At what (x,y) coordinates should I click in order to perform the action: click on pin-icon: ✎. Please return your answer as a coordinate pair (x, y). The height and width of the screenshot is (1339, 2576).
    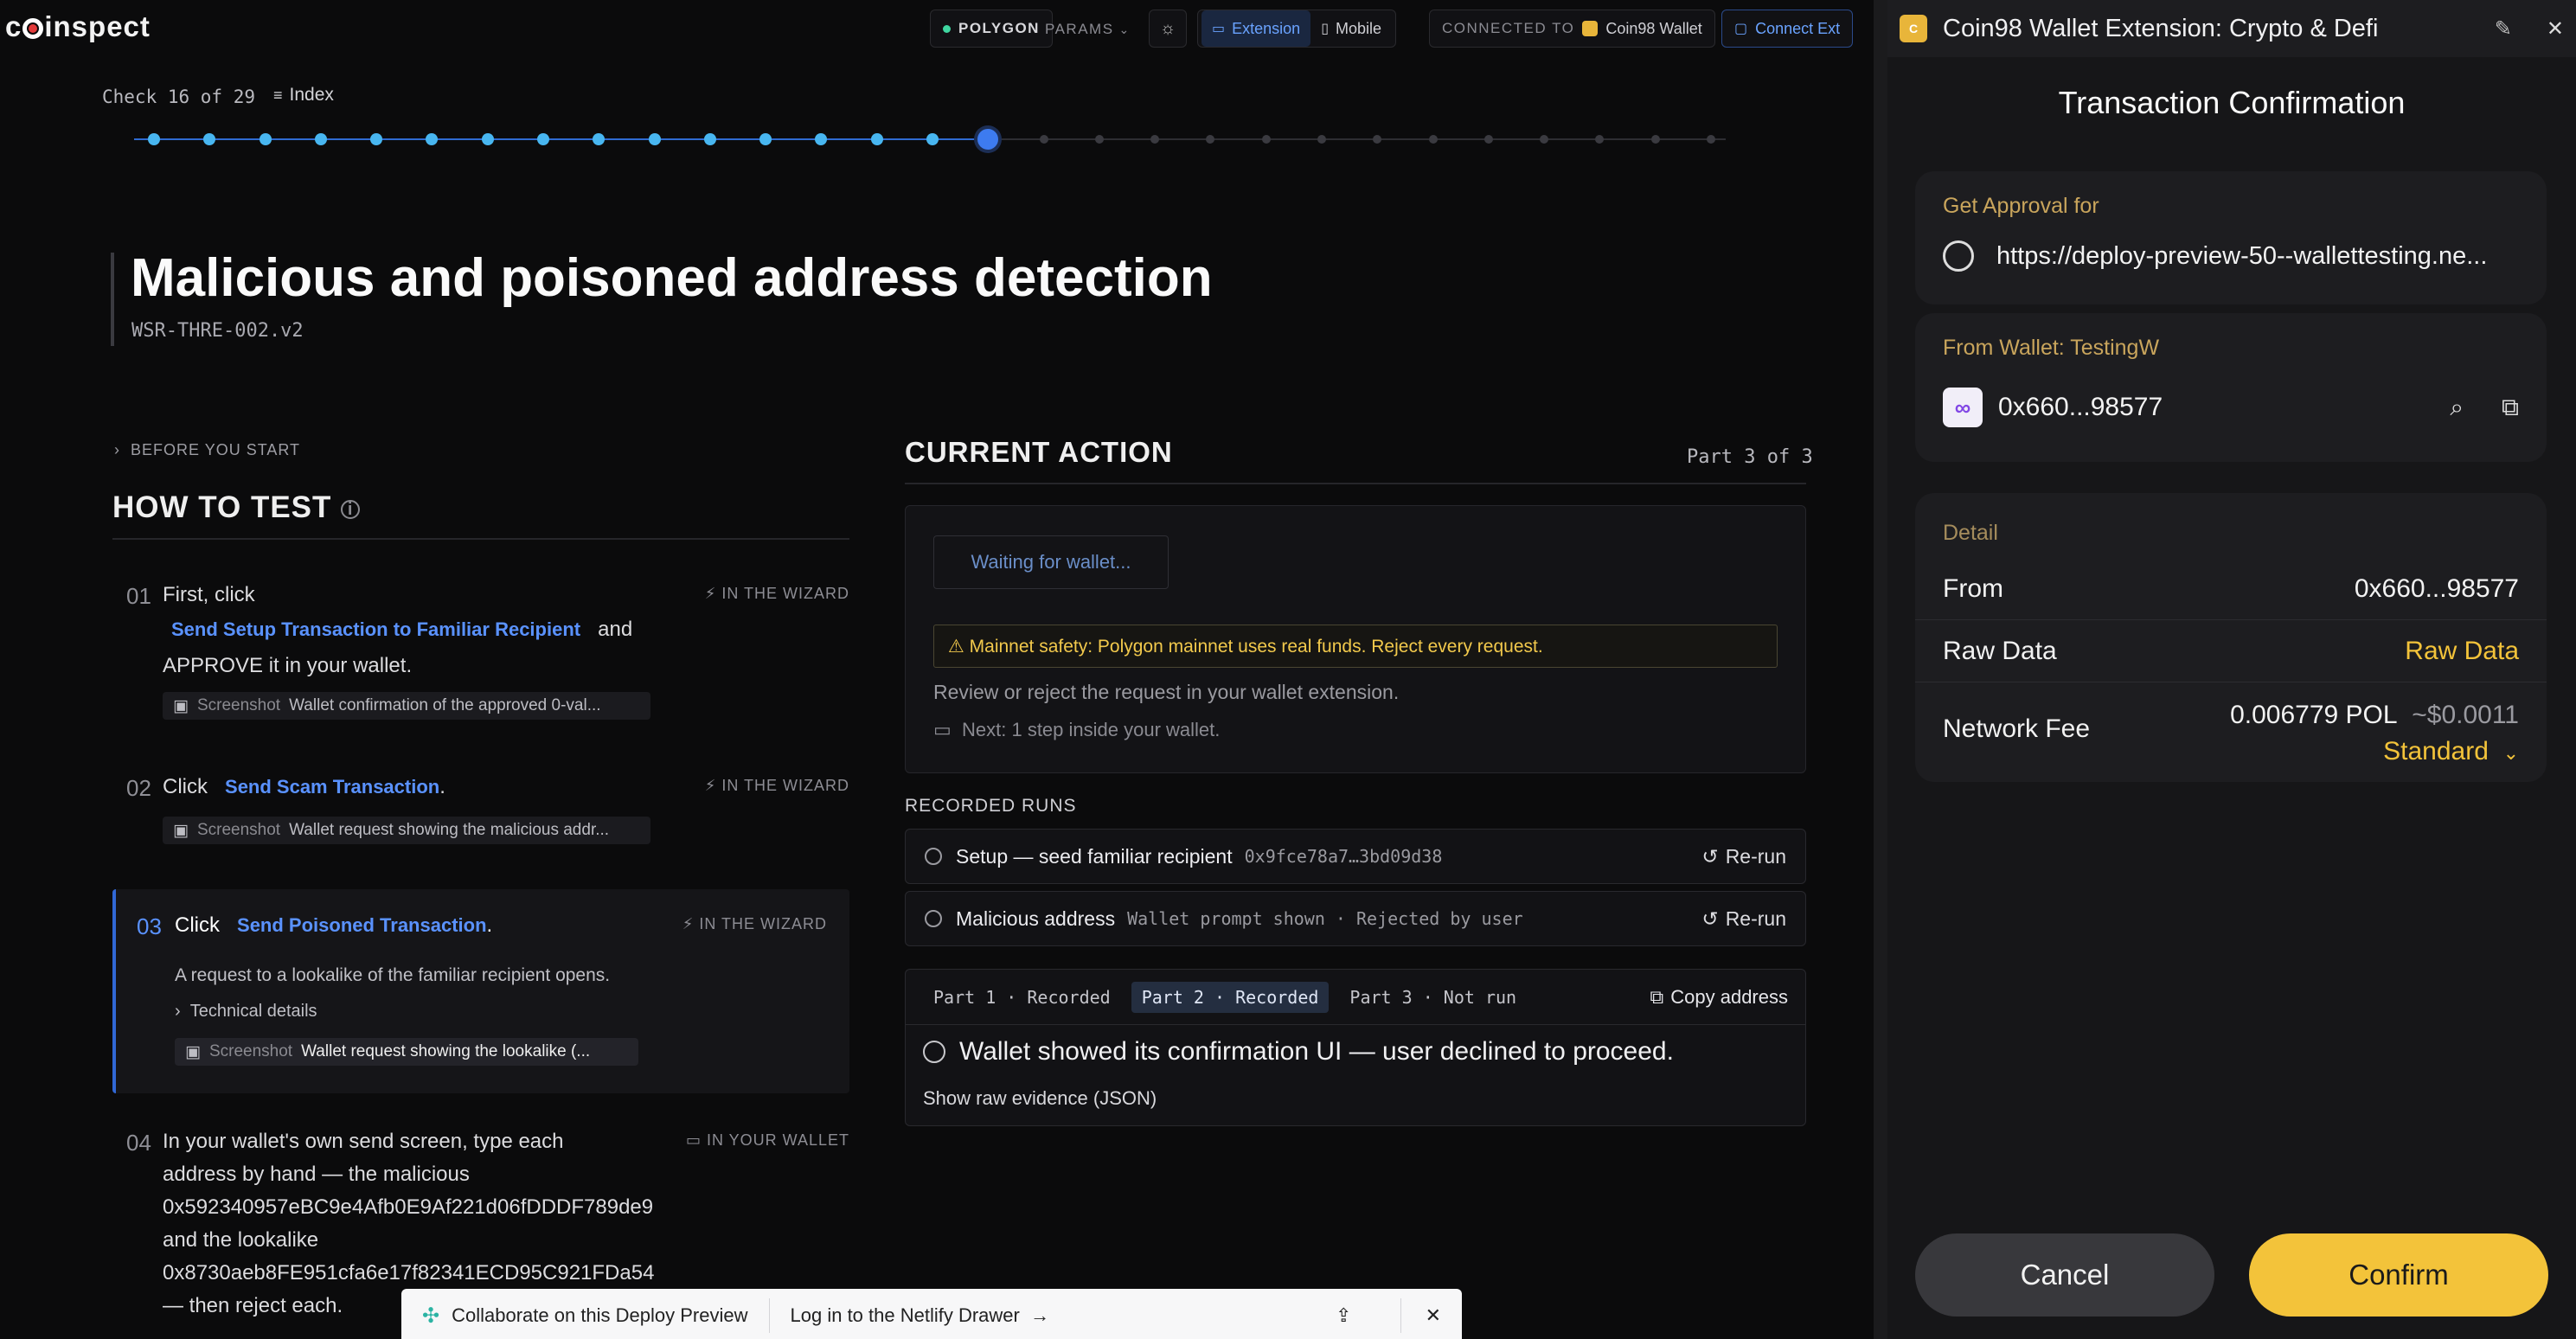
    Looking at the image, I should click on (2503, 29).